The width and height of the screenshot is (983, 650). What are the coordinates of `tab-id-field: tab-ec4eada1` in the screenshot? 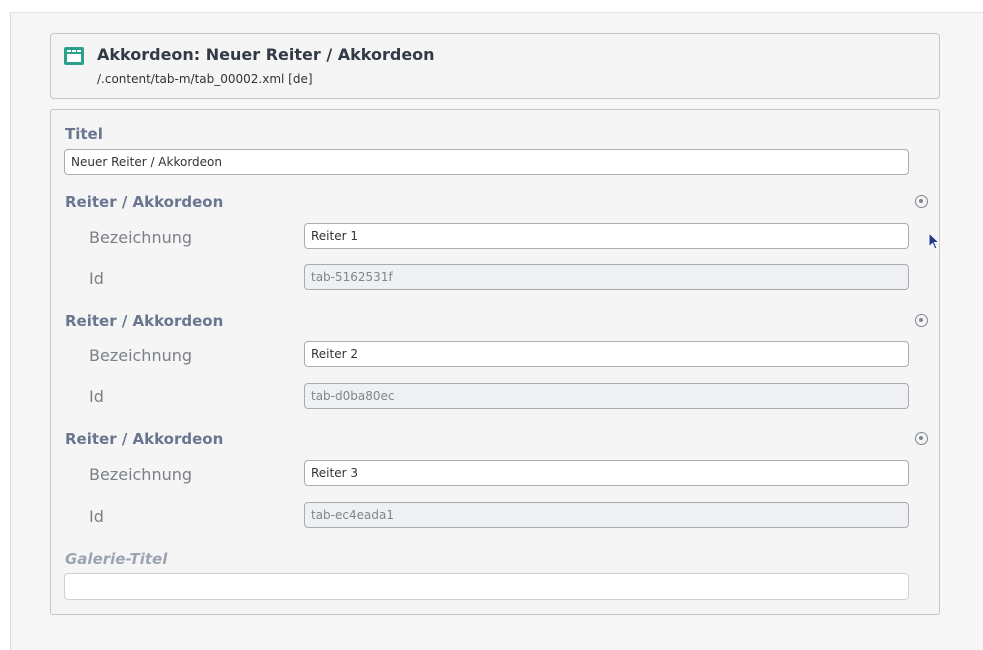 It's located at (606, 515).